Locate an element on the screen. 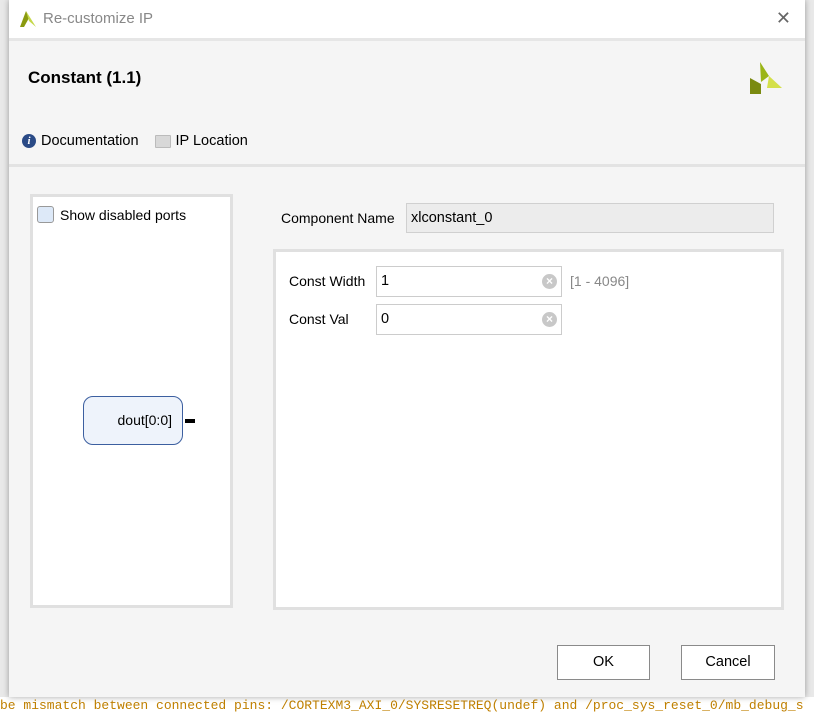 The image size is (814, 715). info-icon: i is located at coordinates (29, 141).